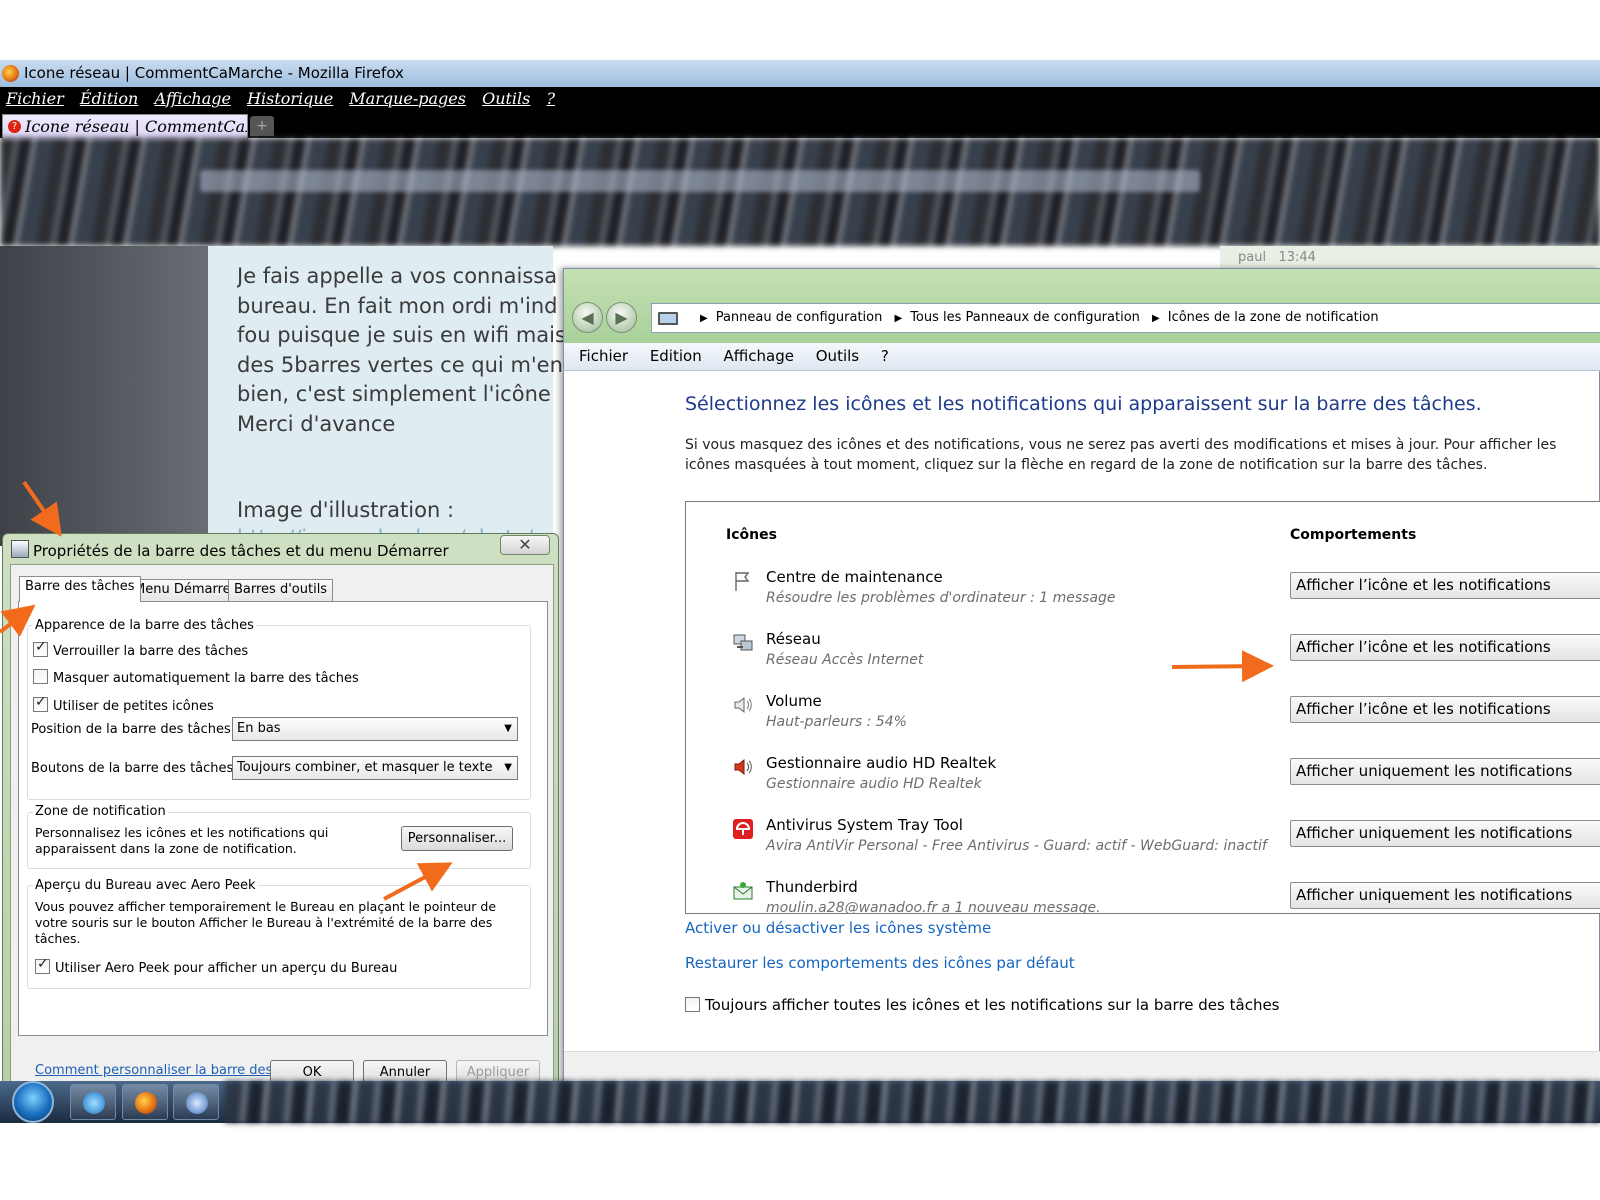 Image resolution: width=1600 pixels, height=1200 pixels. What do you see at coordinates (18, 620) in the screenshot?
I see `arrow-to-tab` at bounding box center [18, 620].